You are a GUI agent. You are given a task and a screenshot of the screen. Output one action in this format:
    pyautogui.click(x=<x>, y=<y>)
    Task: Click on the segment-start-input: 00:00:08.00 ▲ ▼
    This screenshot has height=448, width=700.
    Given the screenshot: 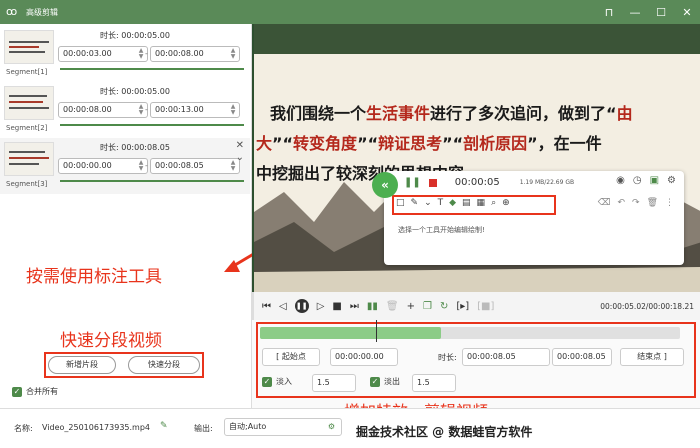 What is the action you would take?
    pyautogui.click(x=103, y=110)
    